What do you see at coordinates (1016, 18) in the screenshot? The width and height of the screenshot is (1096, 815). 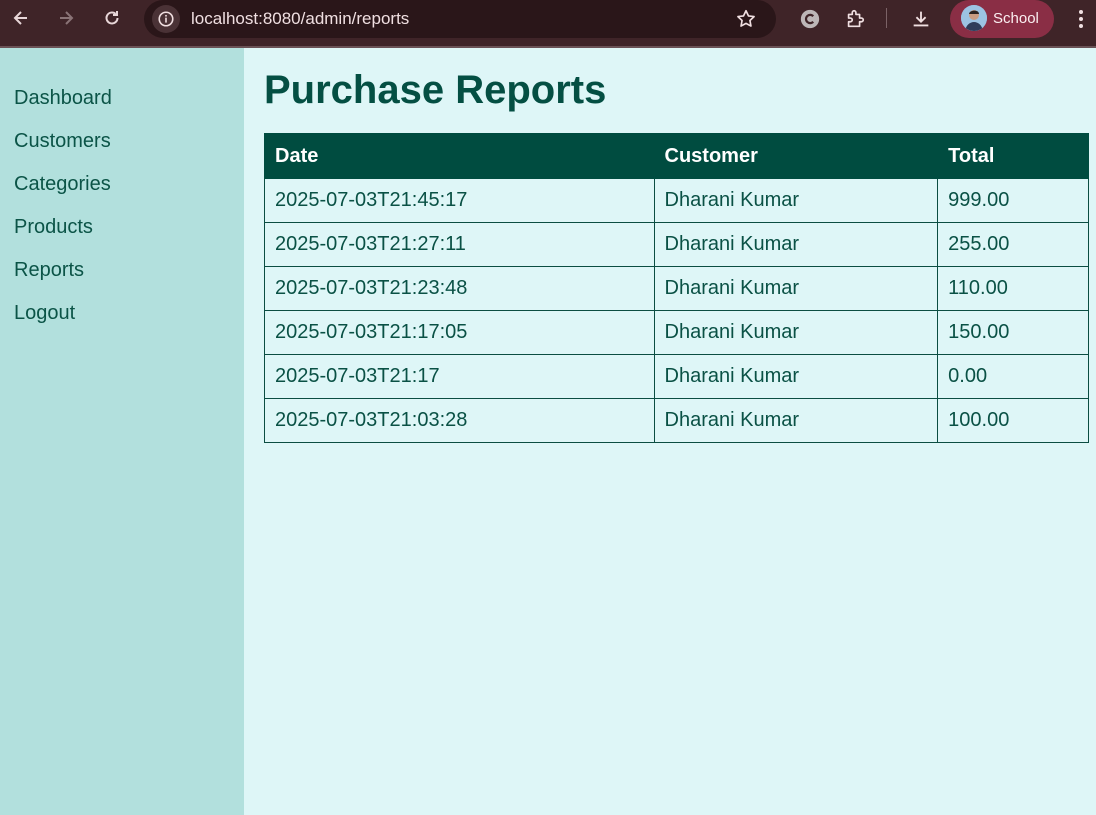 I see `profile-label: School` at bounding box center [1016, 18].